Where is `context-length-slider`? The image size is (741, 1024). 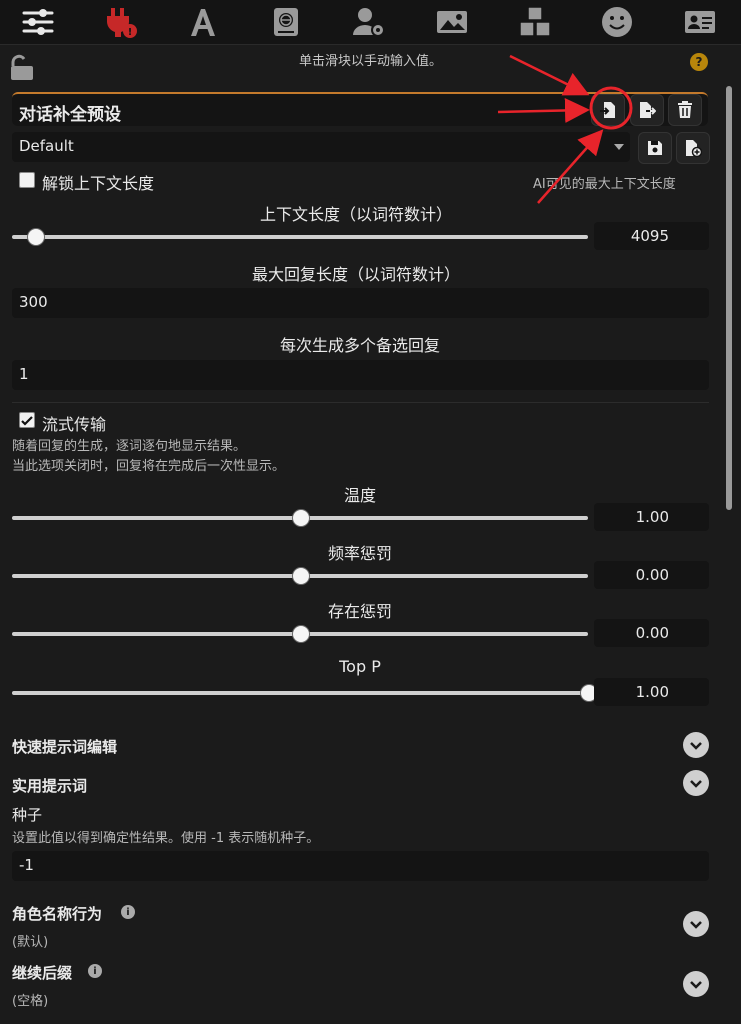 context-length-slider is located at coordinates (300, 237).